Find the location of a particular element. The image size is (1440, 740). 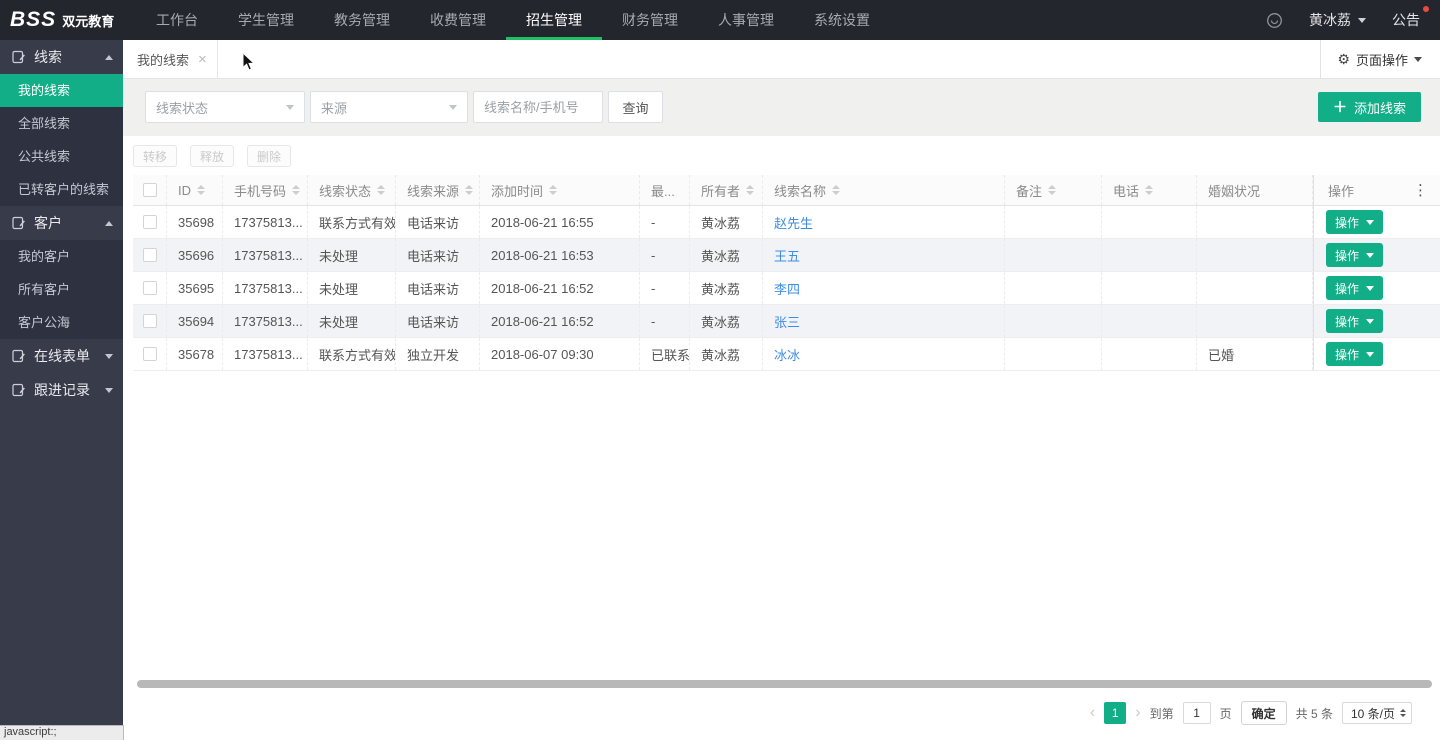

sidebar-item: 公共线索 is located at coordinates (61, 156).